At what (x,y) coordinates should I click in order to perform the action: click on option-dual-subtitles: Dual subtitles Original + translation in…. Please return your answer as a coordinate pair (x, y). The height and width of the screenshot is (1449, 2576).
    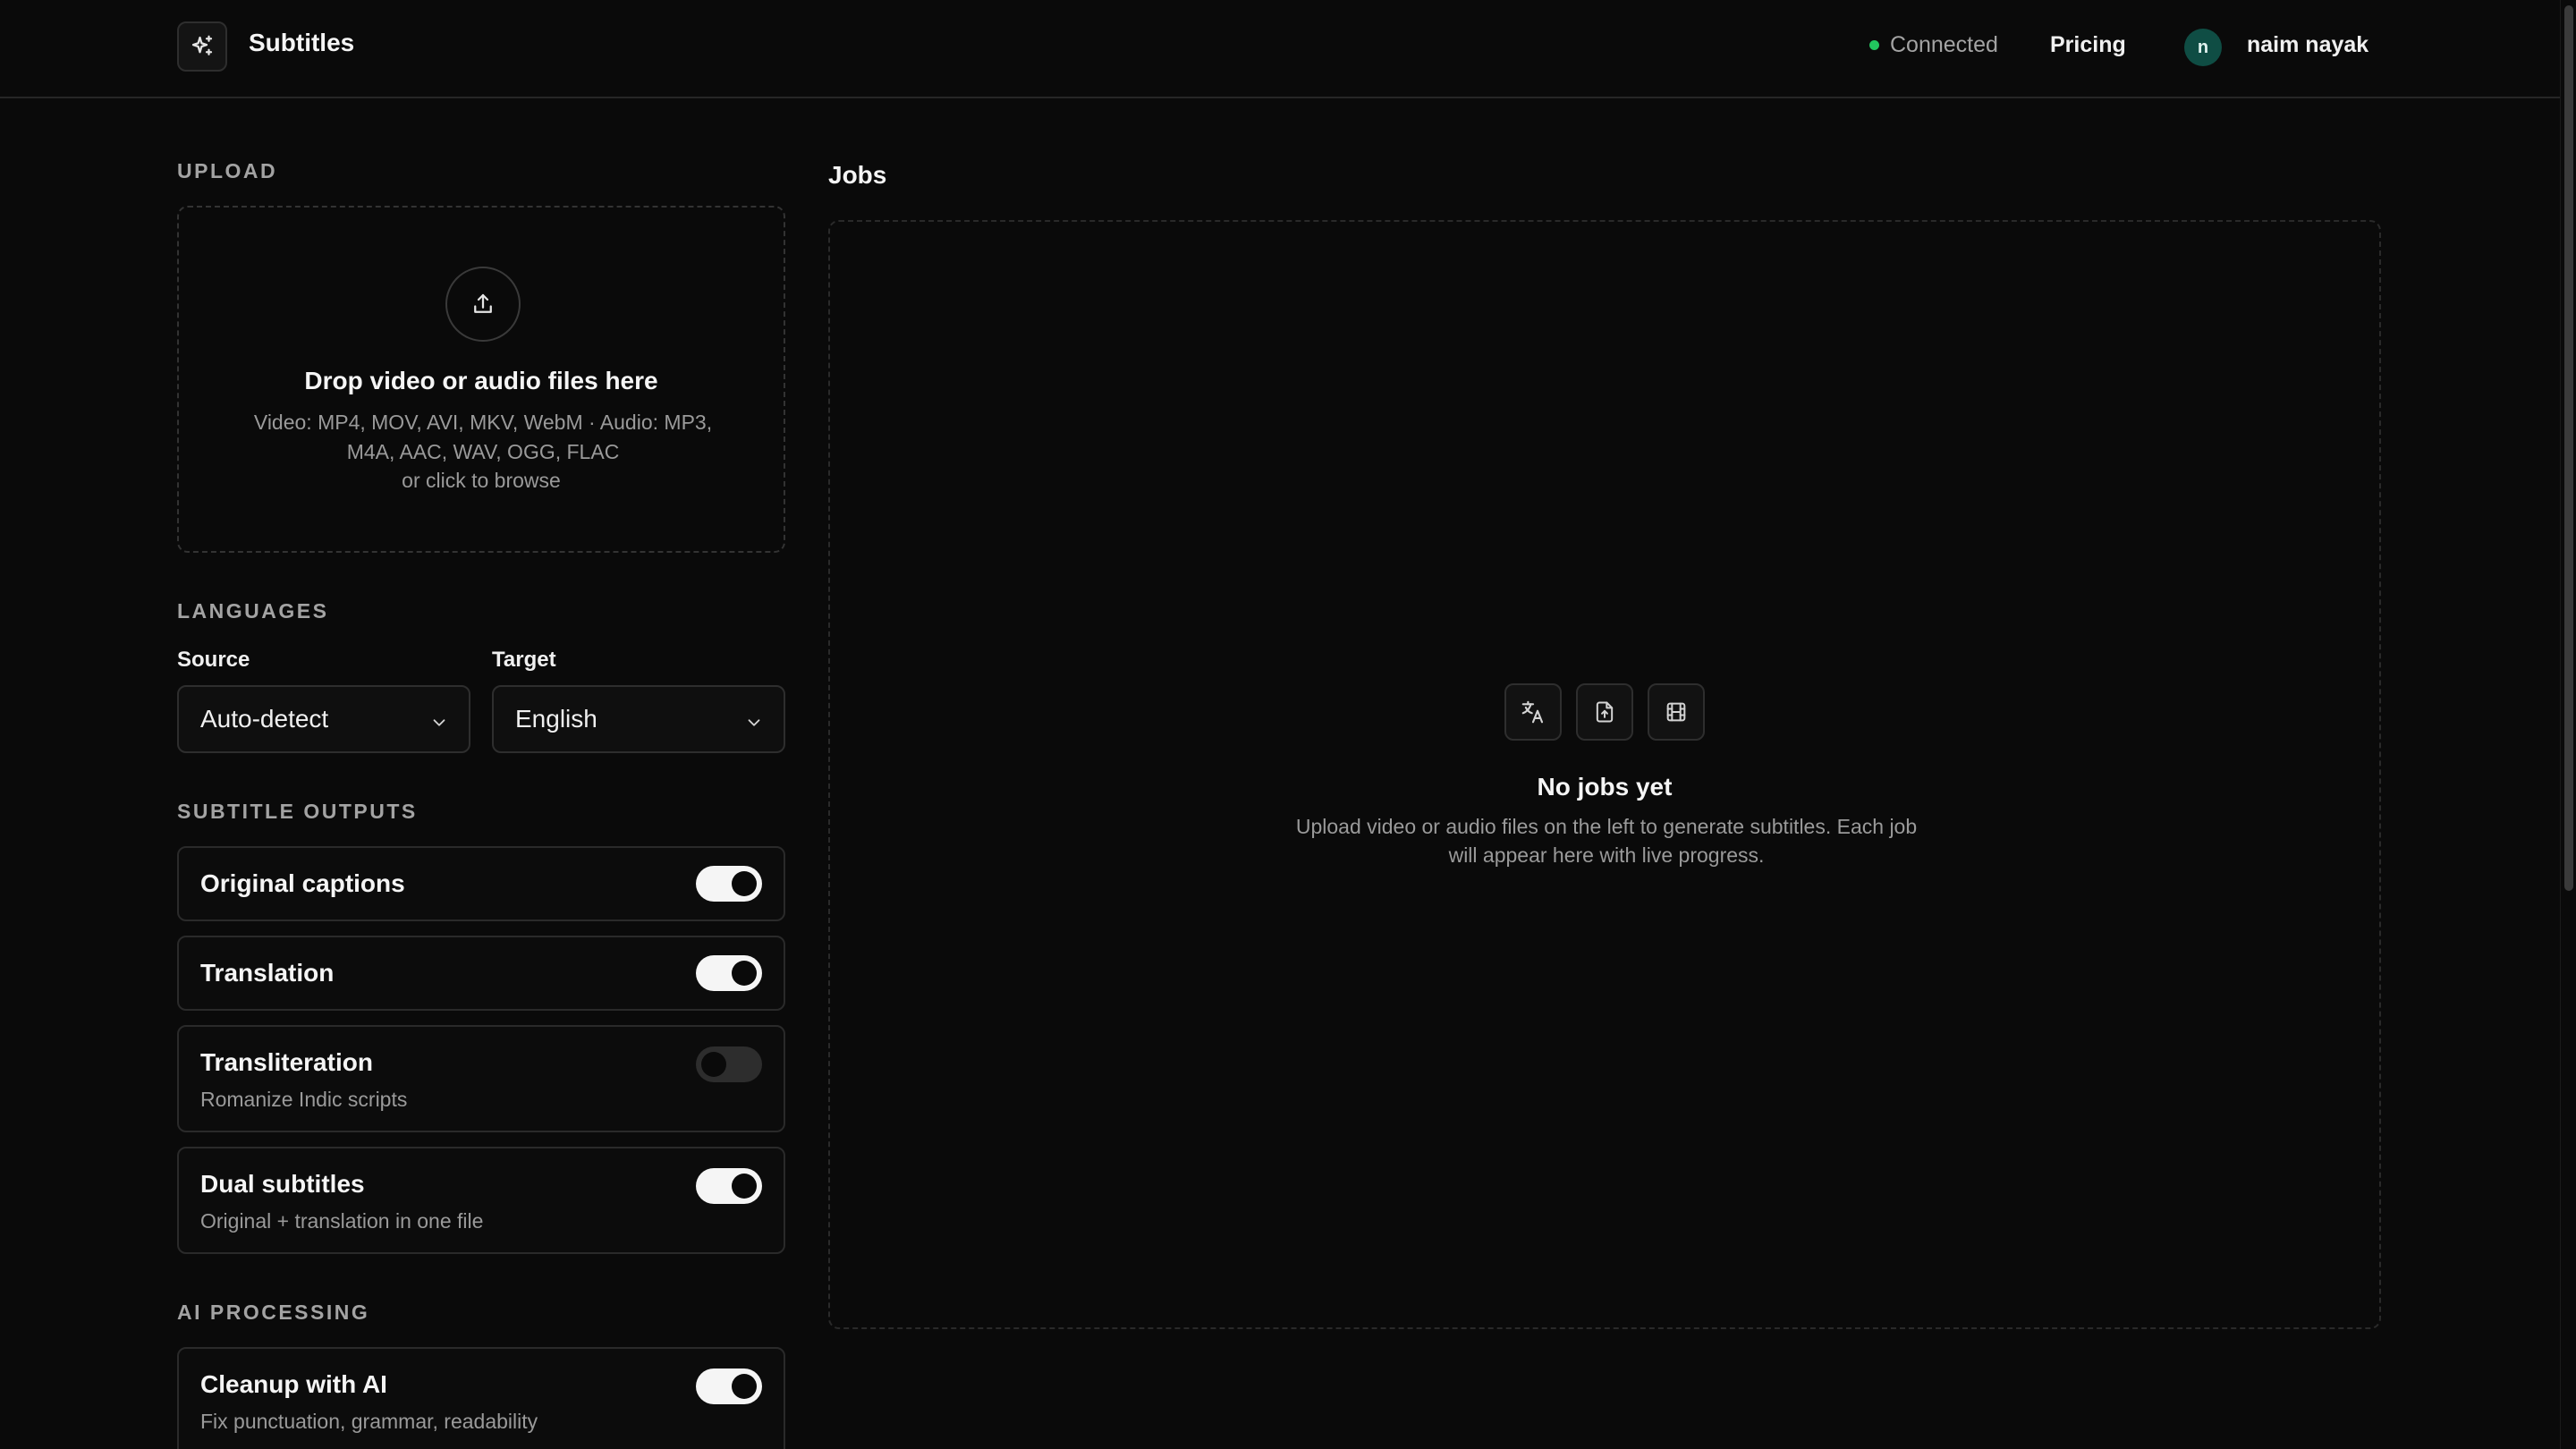
    Looking at the image, I should click on (481, 1200).